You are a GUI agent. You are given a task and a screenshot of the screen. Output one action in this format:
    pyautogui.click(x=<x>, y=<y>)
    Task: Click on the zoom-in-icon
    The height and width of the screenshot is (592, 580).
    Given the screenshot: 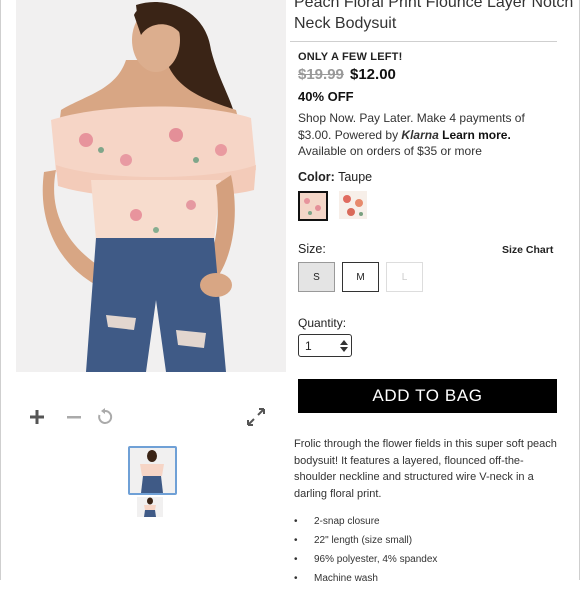 What is the action you would take?
    pyautogui.click(x=37, y=417)
    